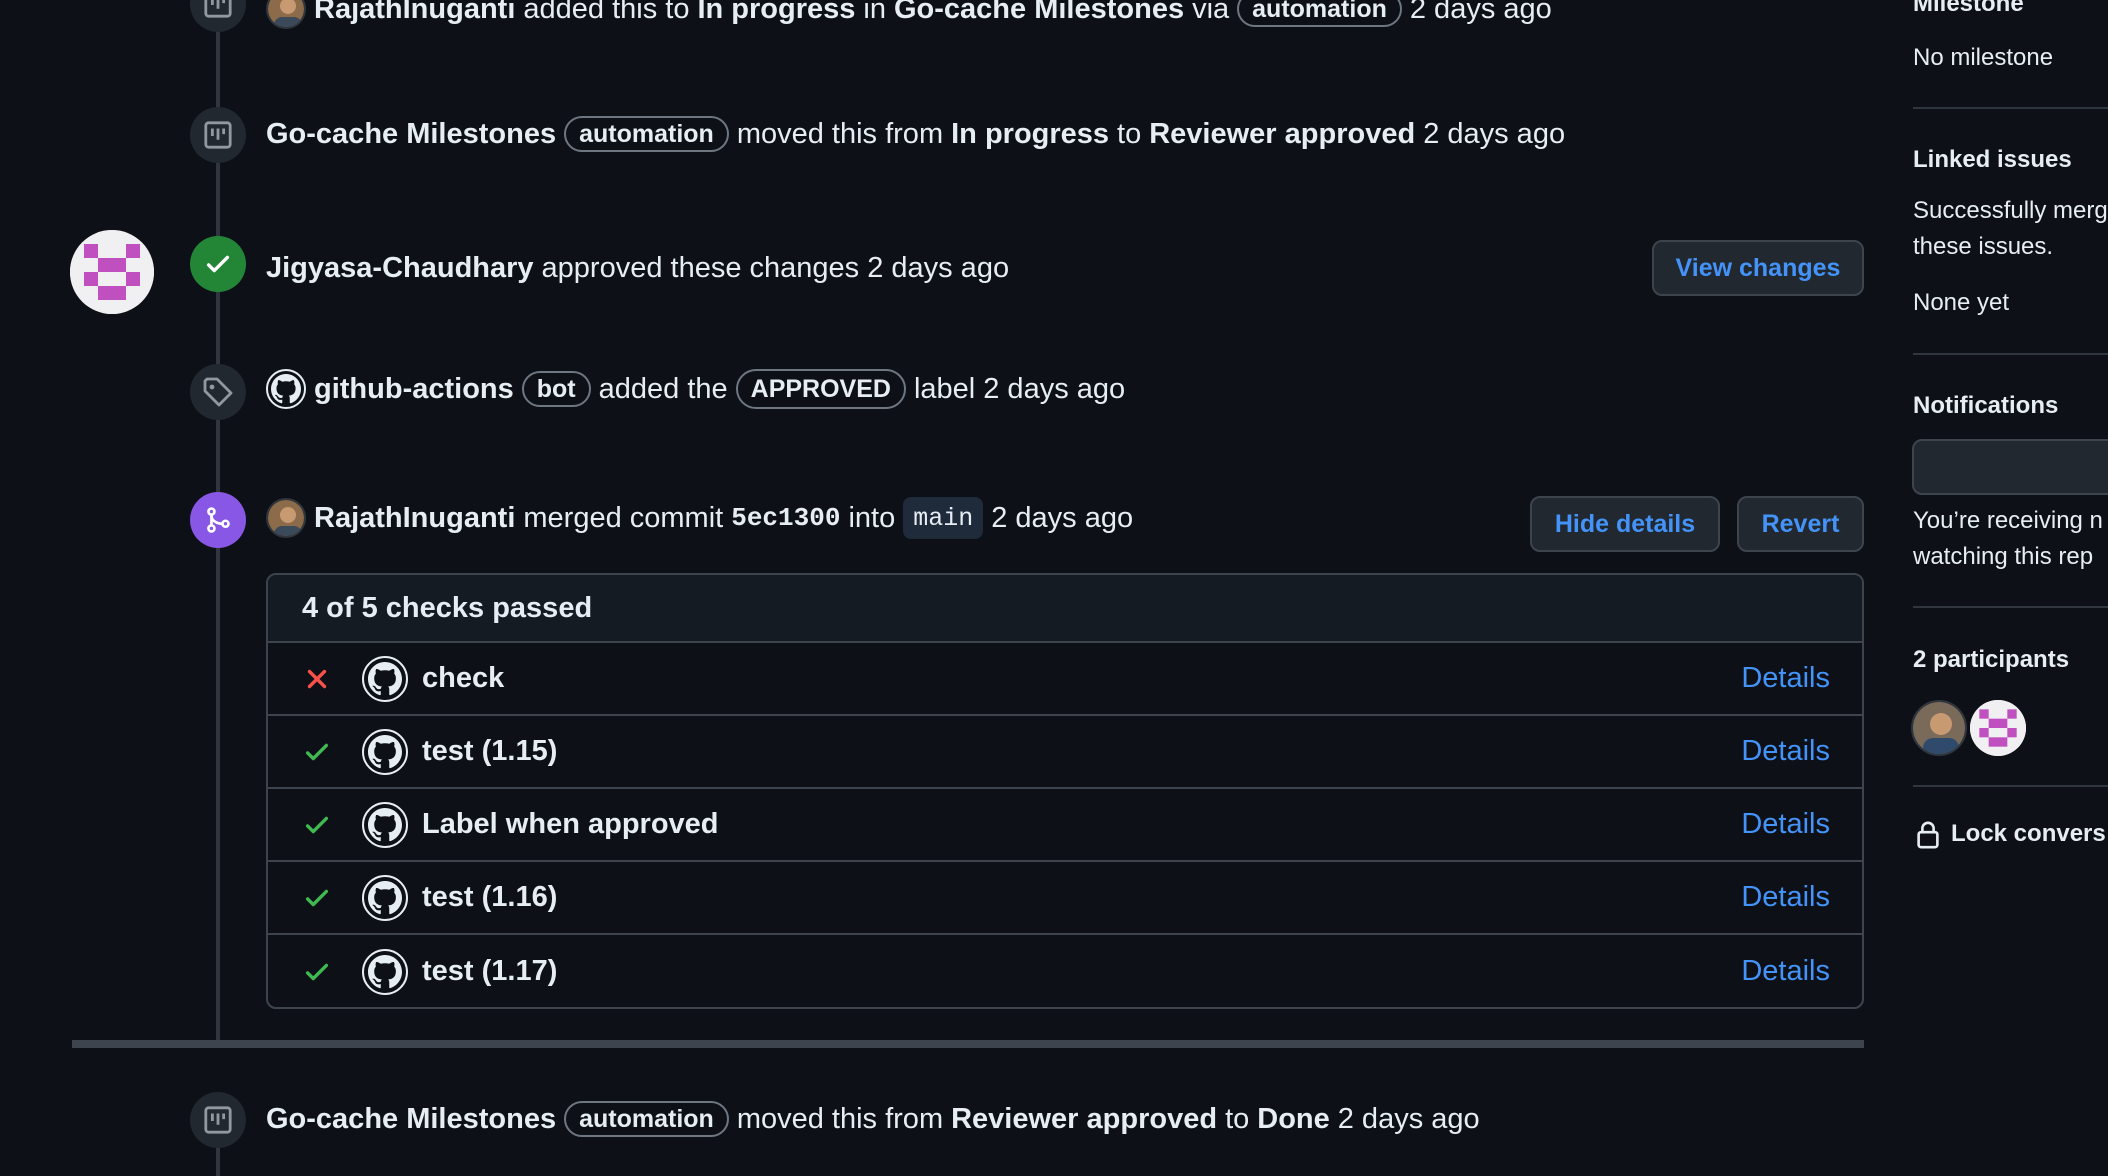 The height and width of the screenshot is (1176, 2108). I want to click on to-status: Reviewer approved, so click(1282, 133).